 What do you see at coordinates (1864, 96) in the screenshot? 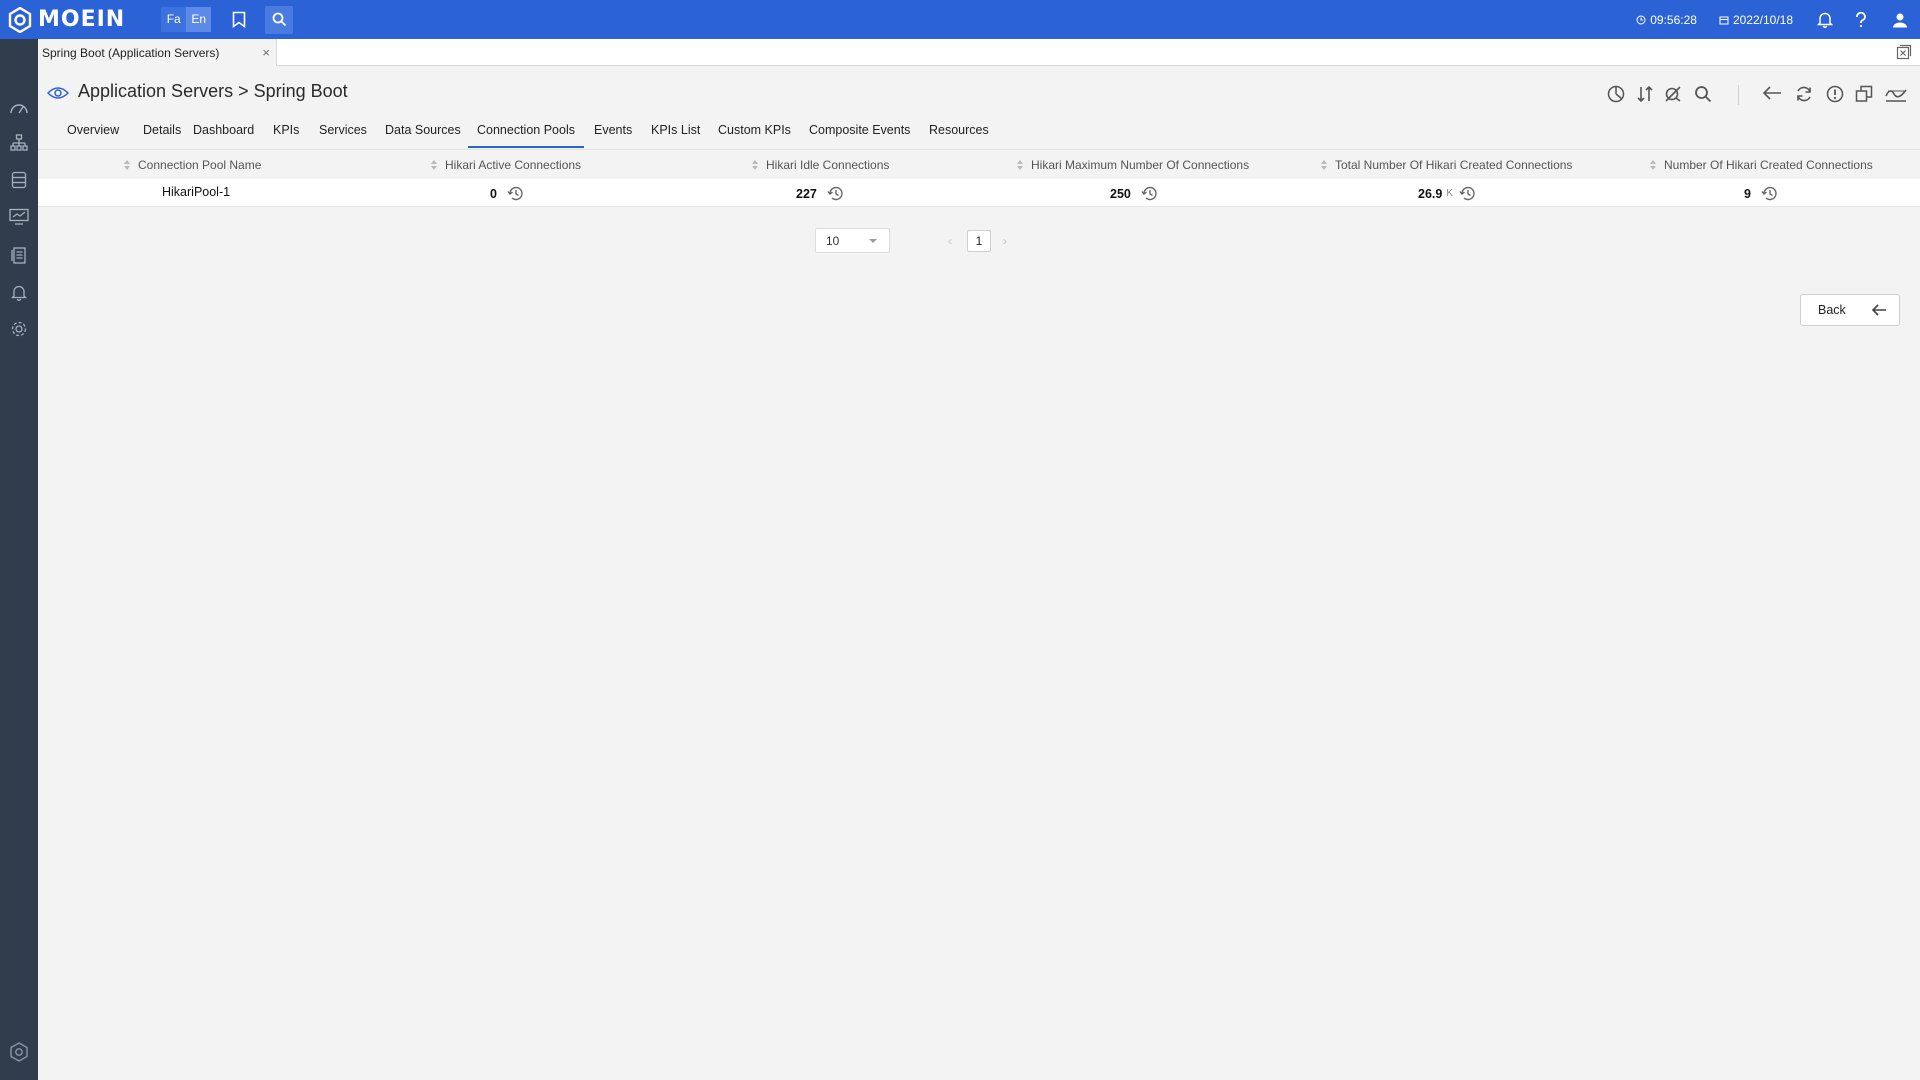
I see `copy-button` at bounding box center [1864, 96].